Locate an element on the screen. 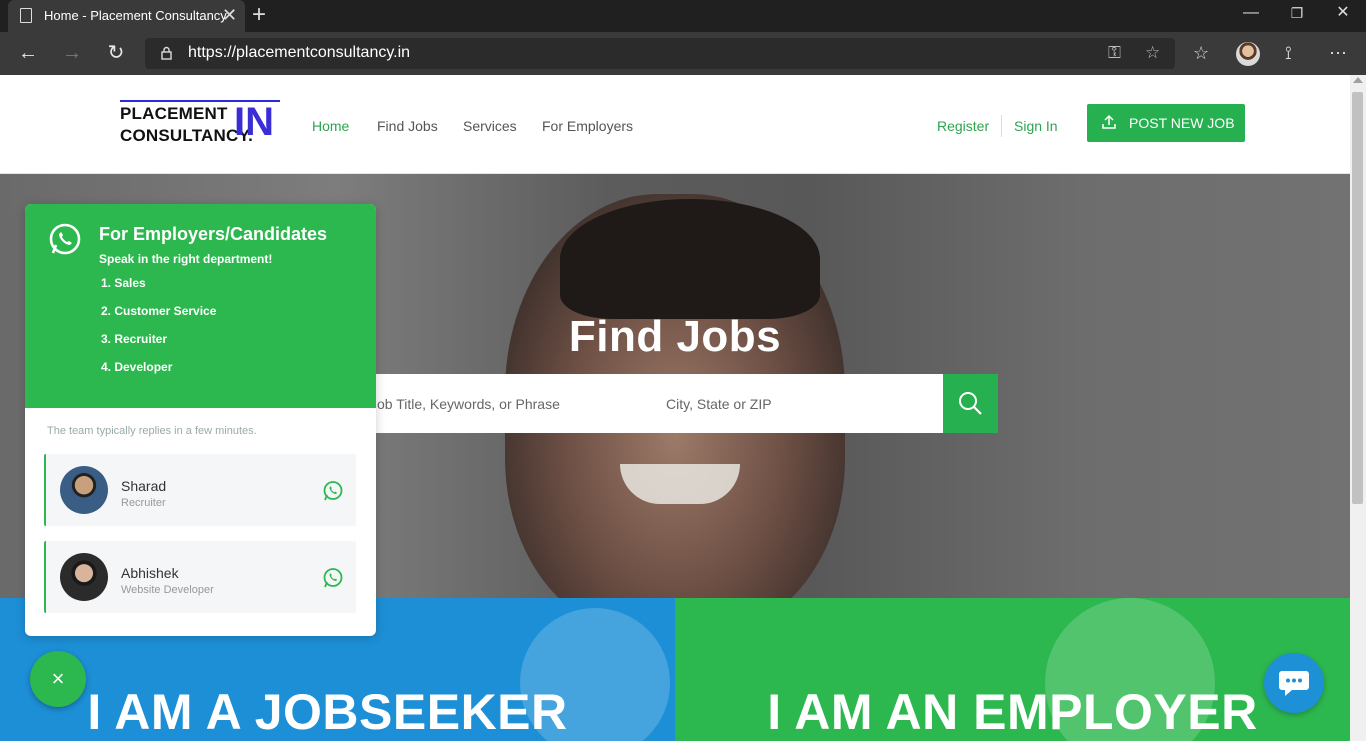  refresh-icon: ↻ is located at coordinates (116, 53).